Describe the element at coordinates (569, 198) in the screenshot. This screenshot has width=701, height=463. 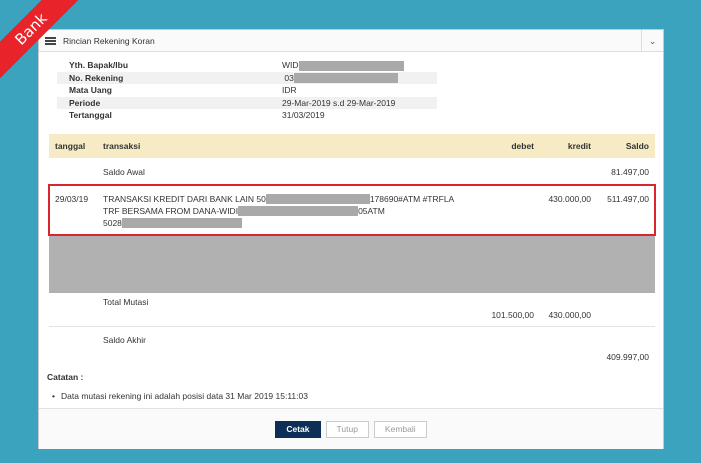
I see `transaction-kredit: 430.000,00` at that location.